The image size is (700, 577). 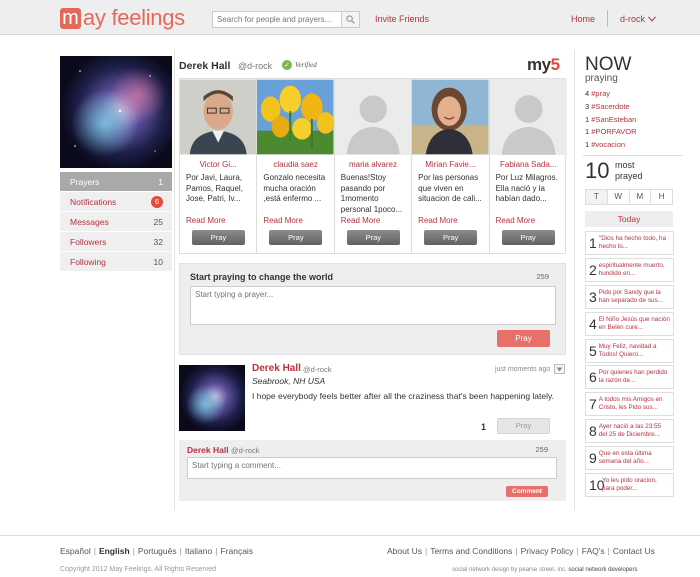 What do you see at coordinates (583, 19) in the screenshot?
I see `home-link: Home` at bounding box center [583, 19].